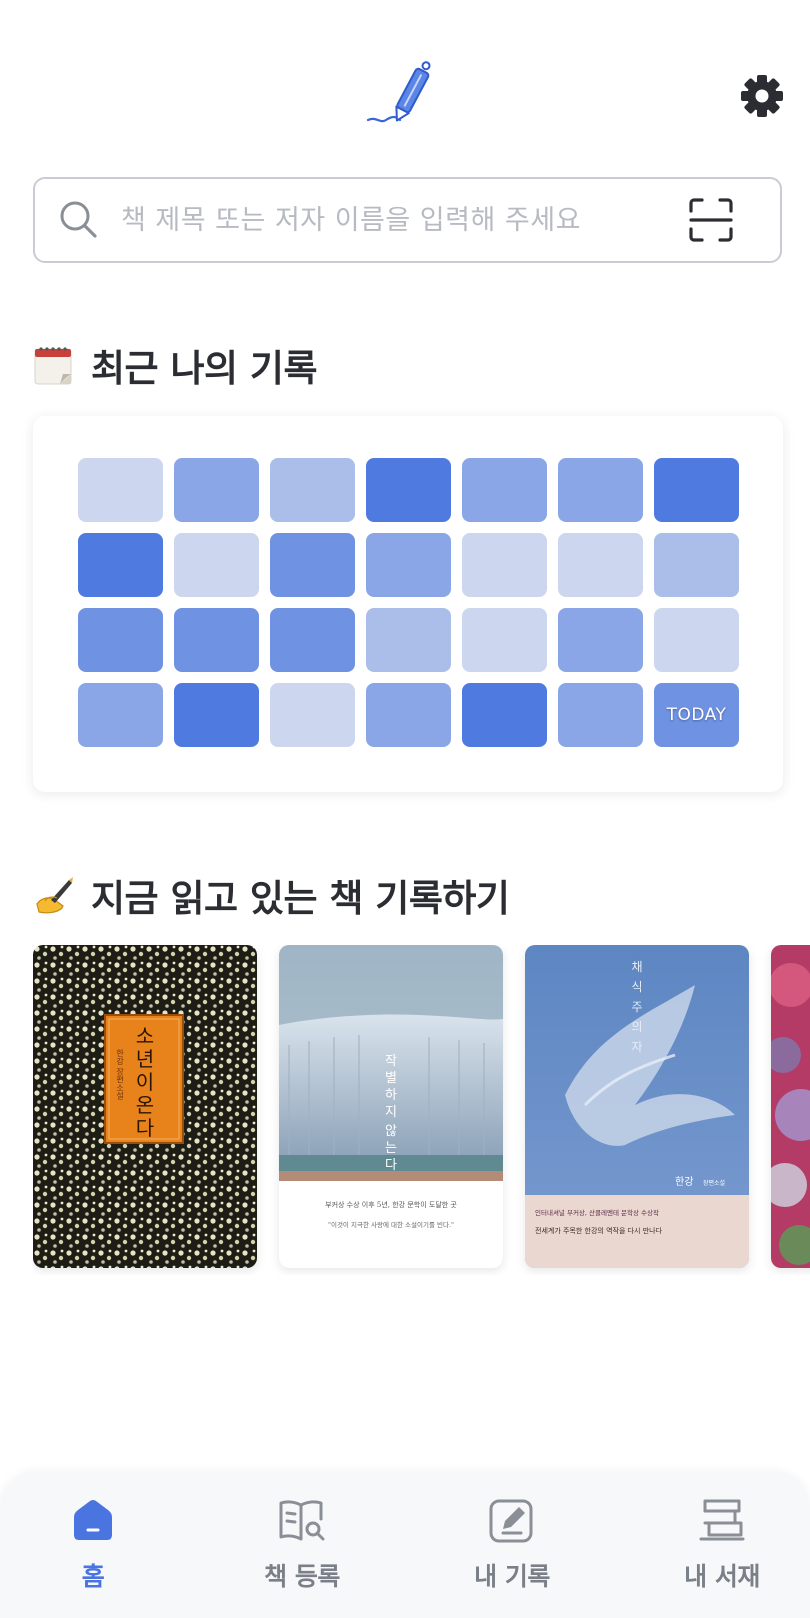 The image size is (810, 1618). What do you see at coordinates (636, 1007) in the screenshot?
I see `book-title-char: 주` at bounding box center [636, 1007].